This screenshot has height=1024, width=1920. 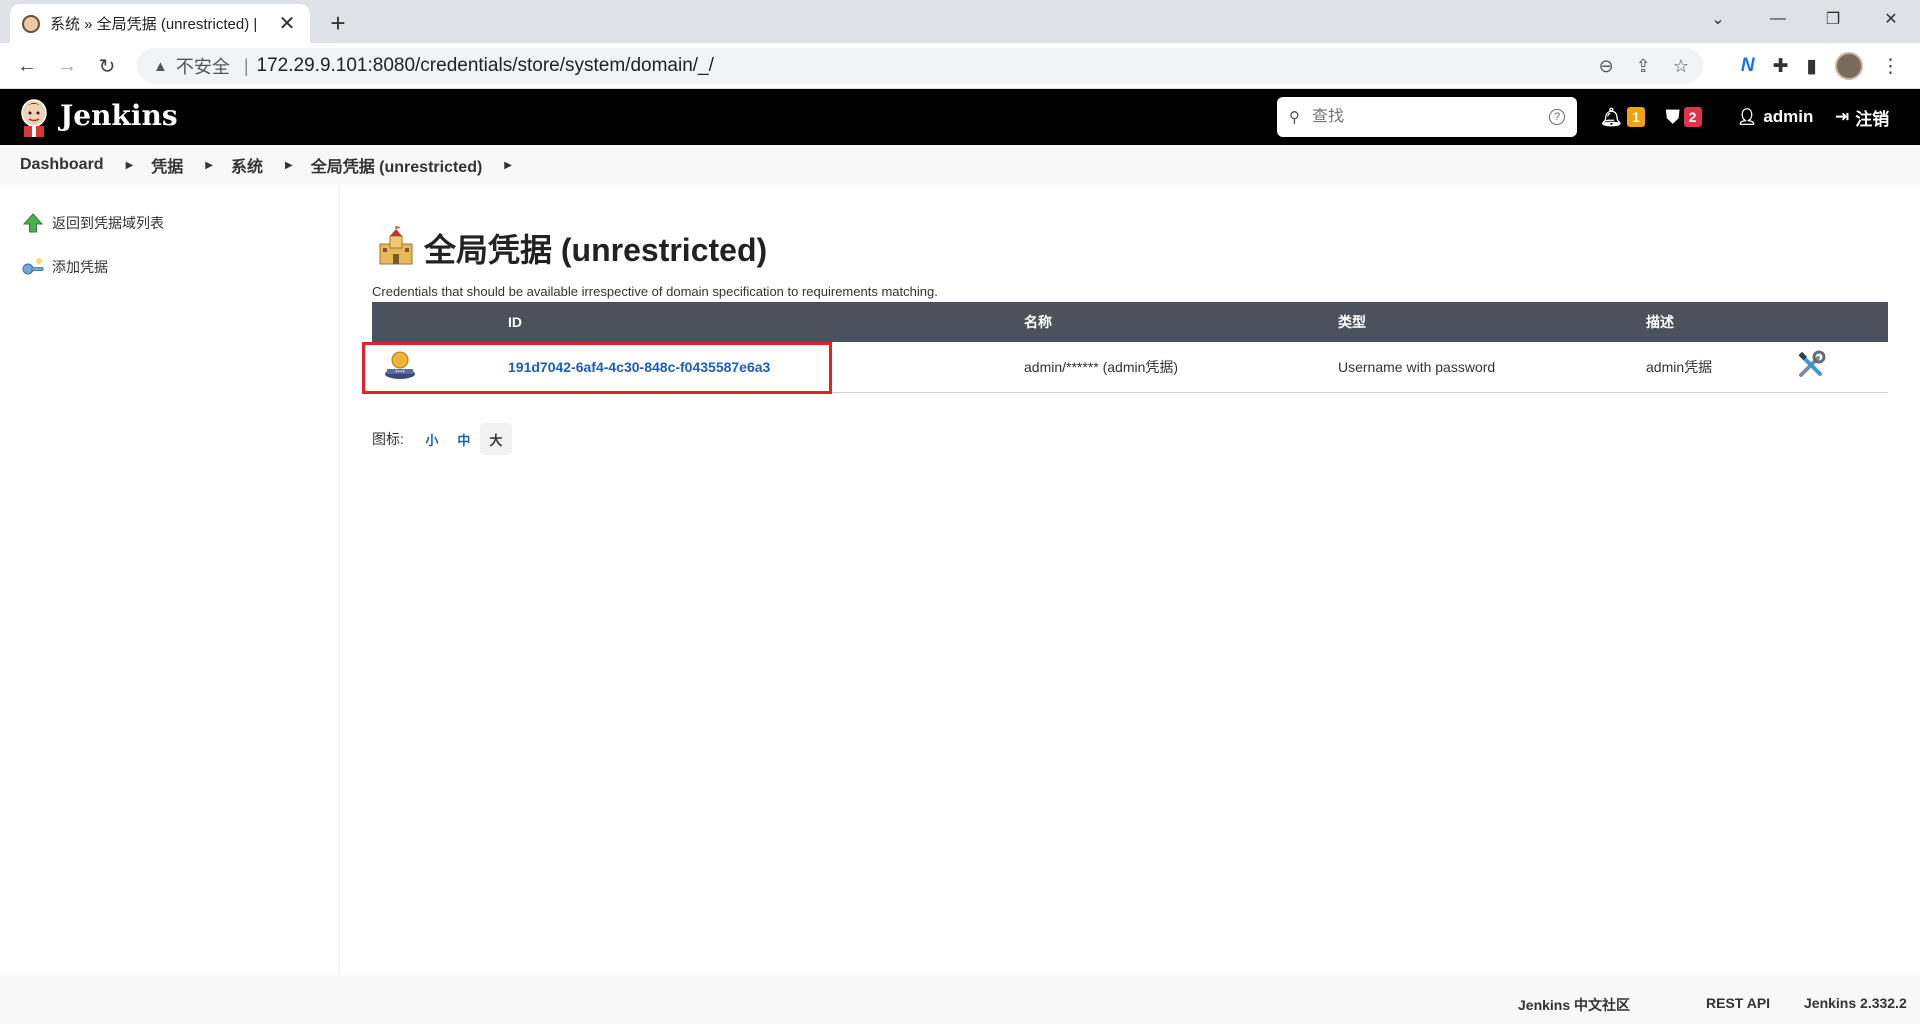 I want to click on sidebar-item-back-to-domains: 返回到凭据域列表, so click(x=93, y=223).